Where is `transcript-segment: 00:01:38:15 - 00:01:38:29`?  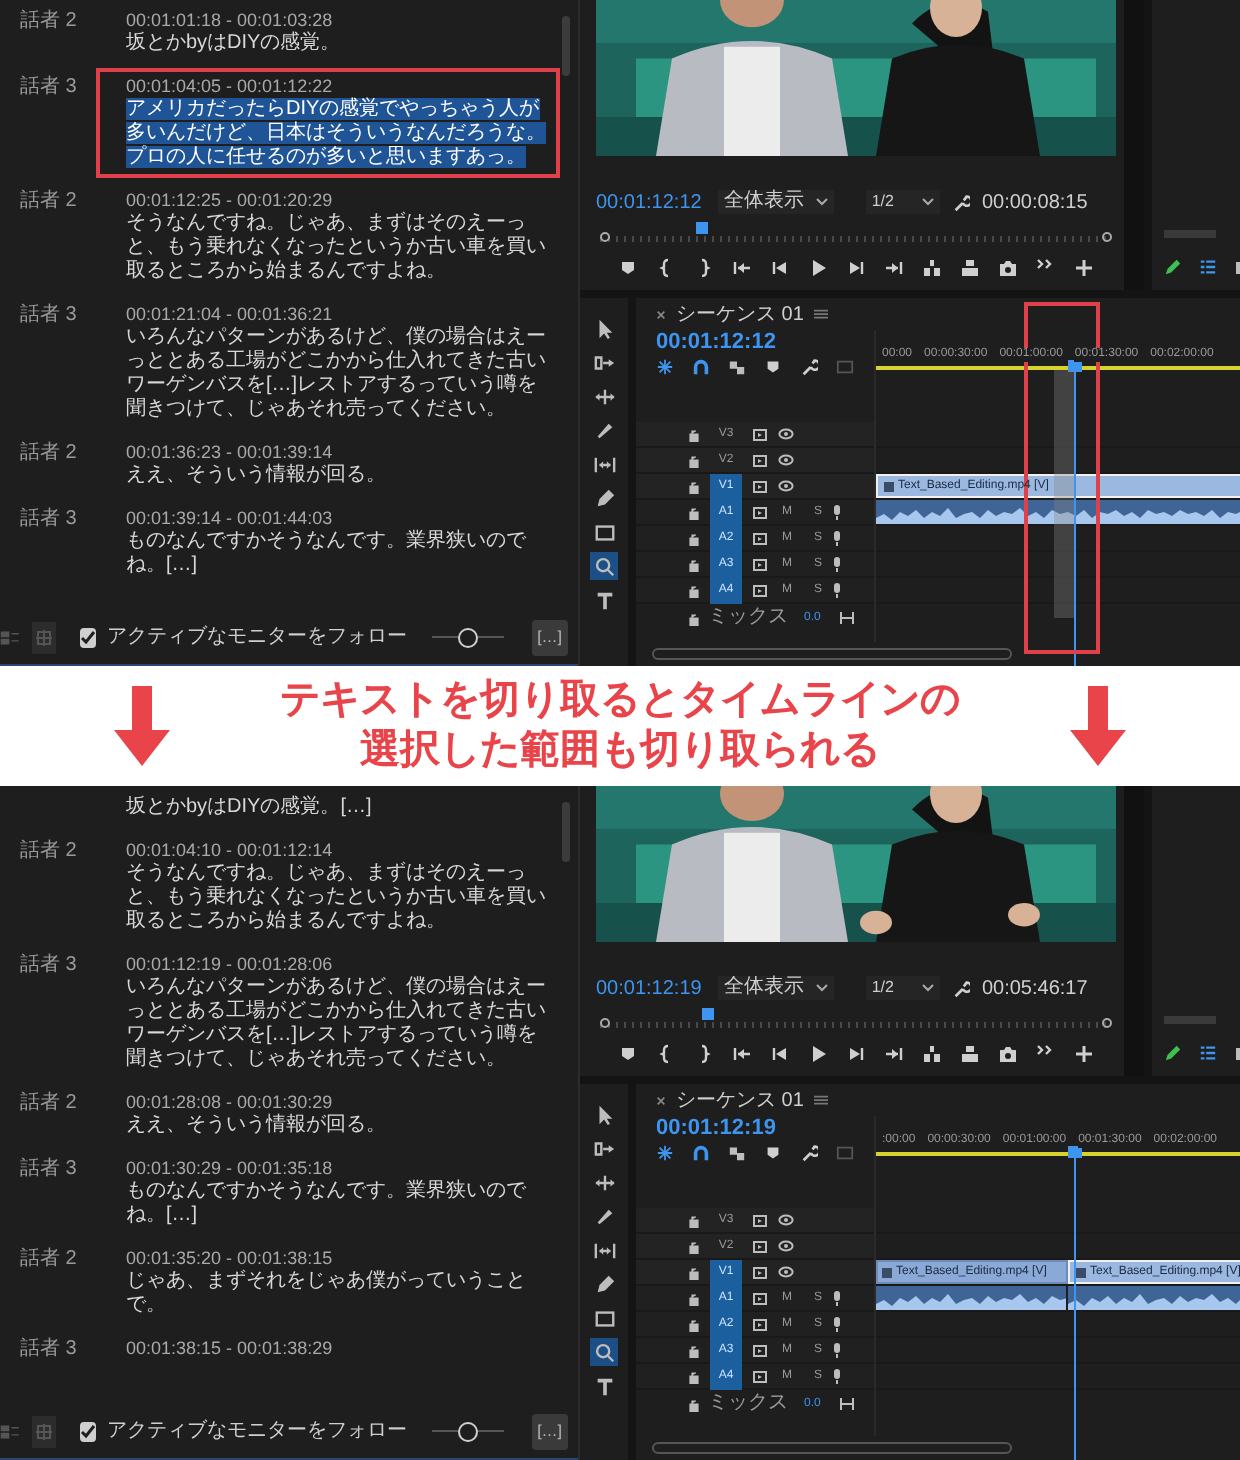 transcript-segment: 00:01:38:15 - 00:01:38:29 is located at coordinates (328, 1349).